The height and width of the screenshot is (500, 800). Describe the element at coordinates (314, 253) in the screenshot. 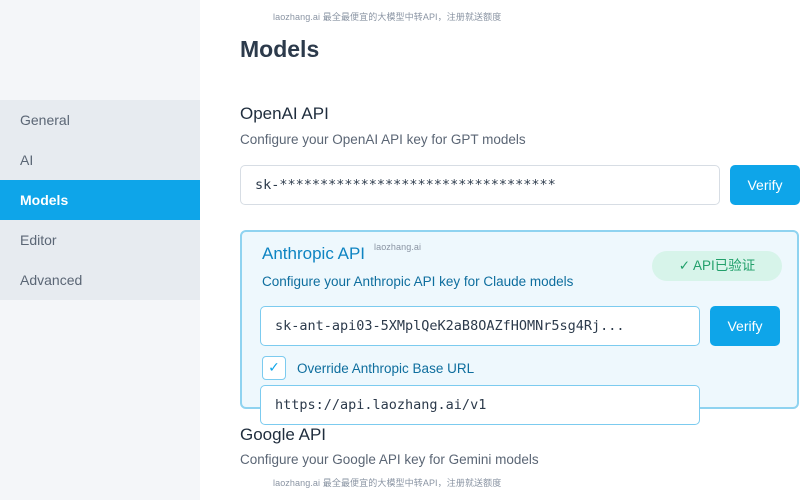

I see `anthropic-section-title: Anthropic API` at that location.